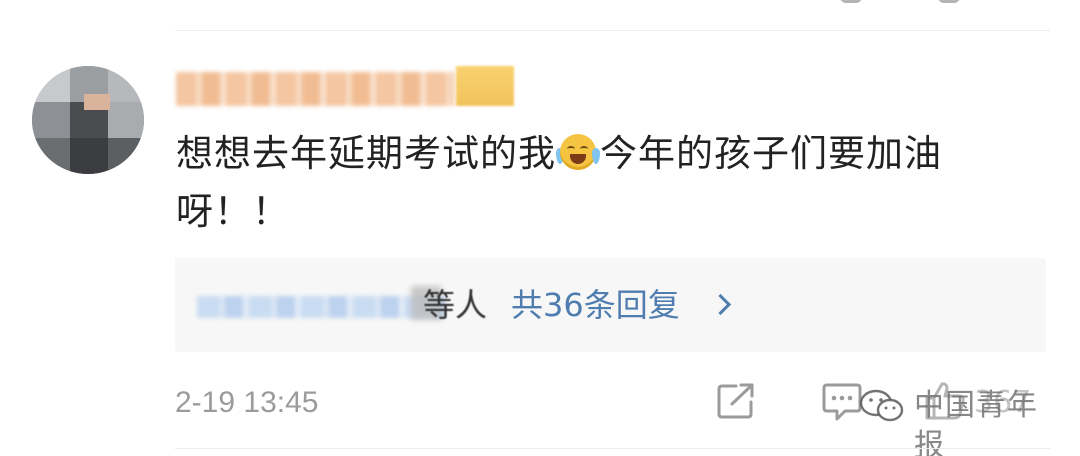 Image resolution: width=1080 pixels, height=456 pixels. Describe the element at coordinates (88, 120) in the screenshot. I see `avatar` at that location.